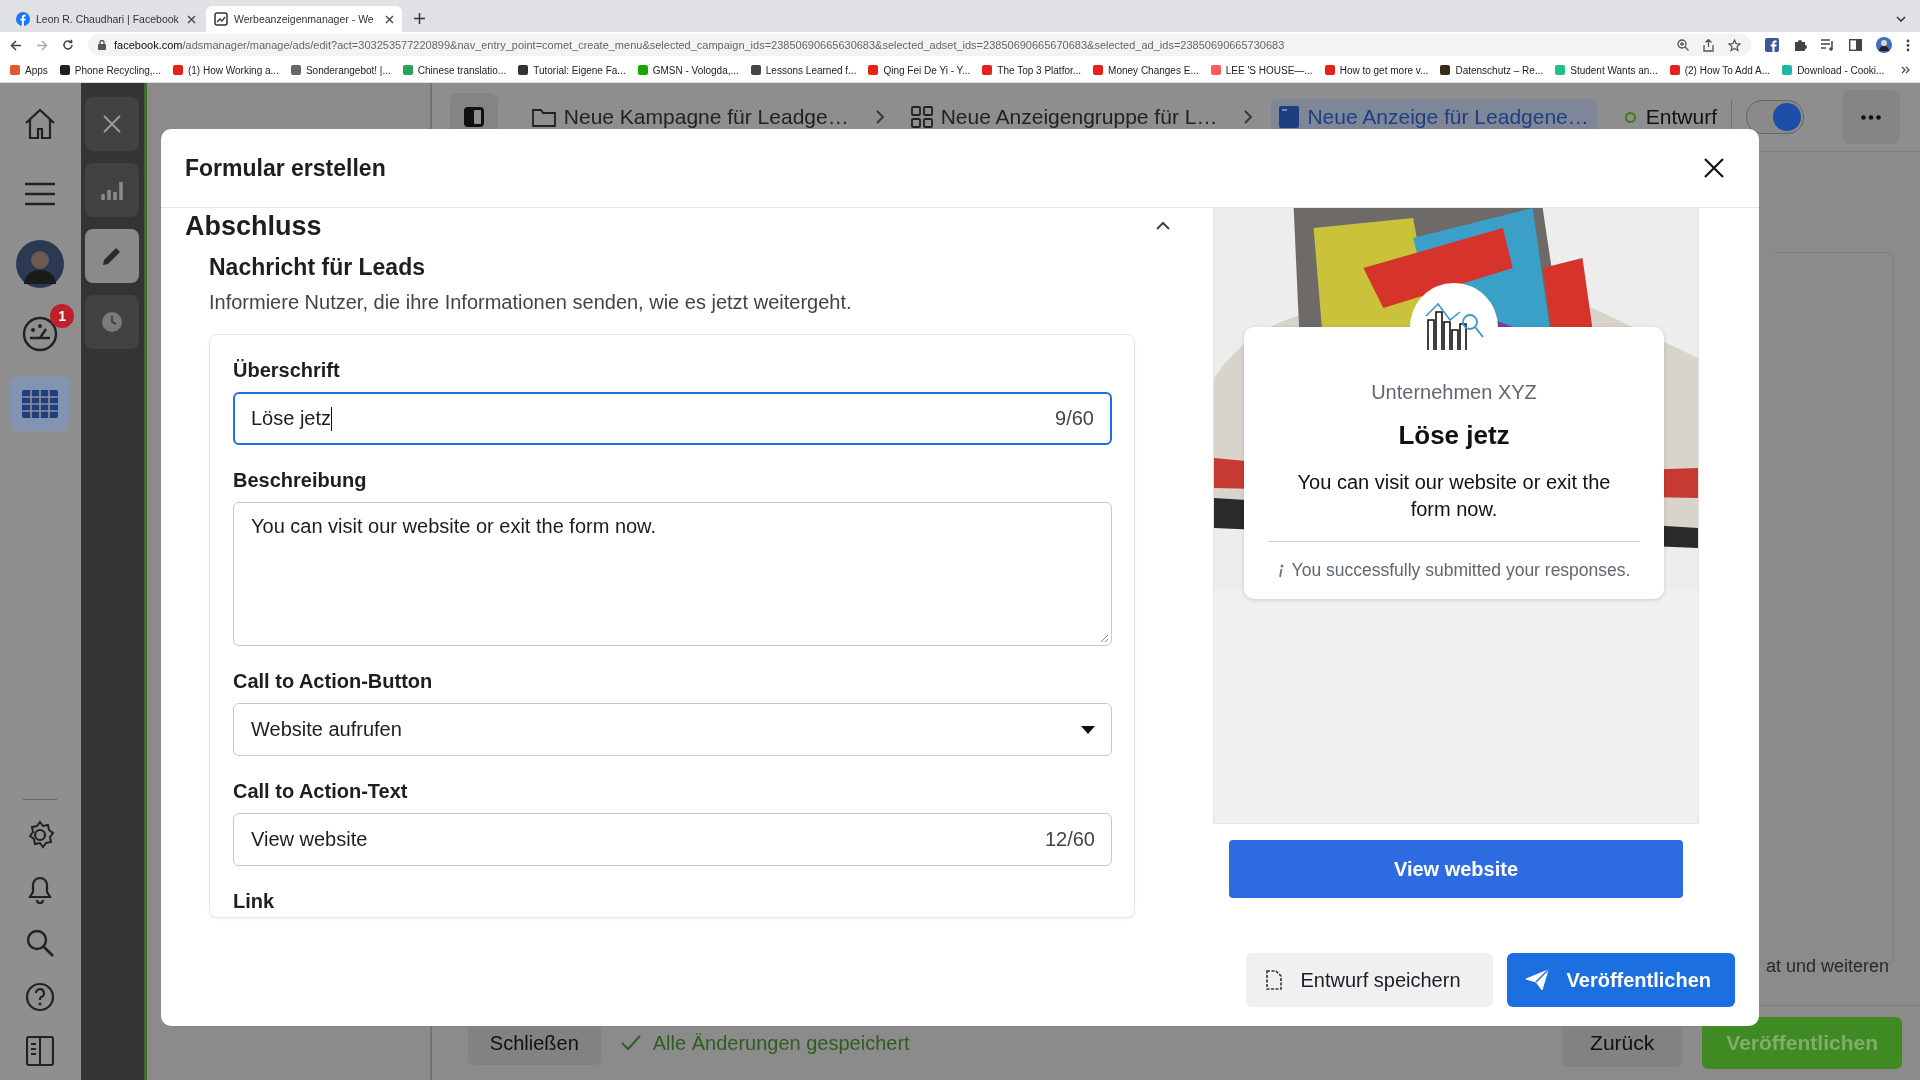 The image size is (1920, 1080). Describe the element at coordinates (1708, 45) in the screenshot. I see `share-icon` at that location.